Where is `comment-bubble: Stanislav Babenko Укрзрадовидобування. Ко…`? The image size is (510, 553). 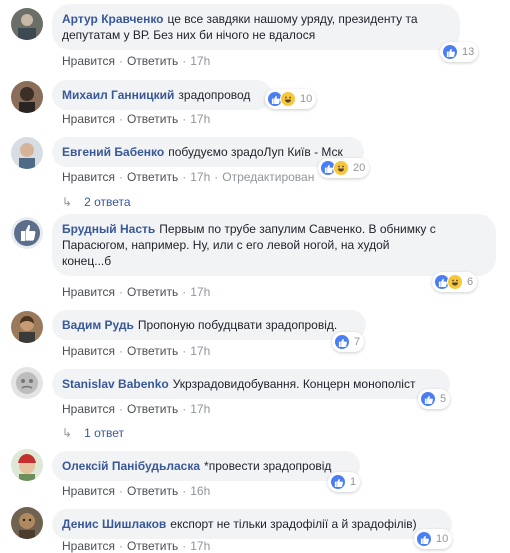
comment-bubble: Stanislav Babenko Укрзрадовидобування. Ко… is located at coordinates (251, 384).